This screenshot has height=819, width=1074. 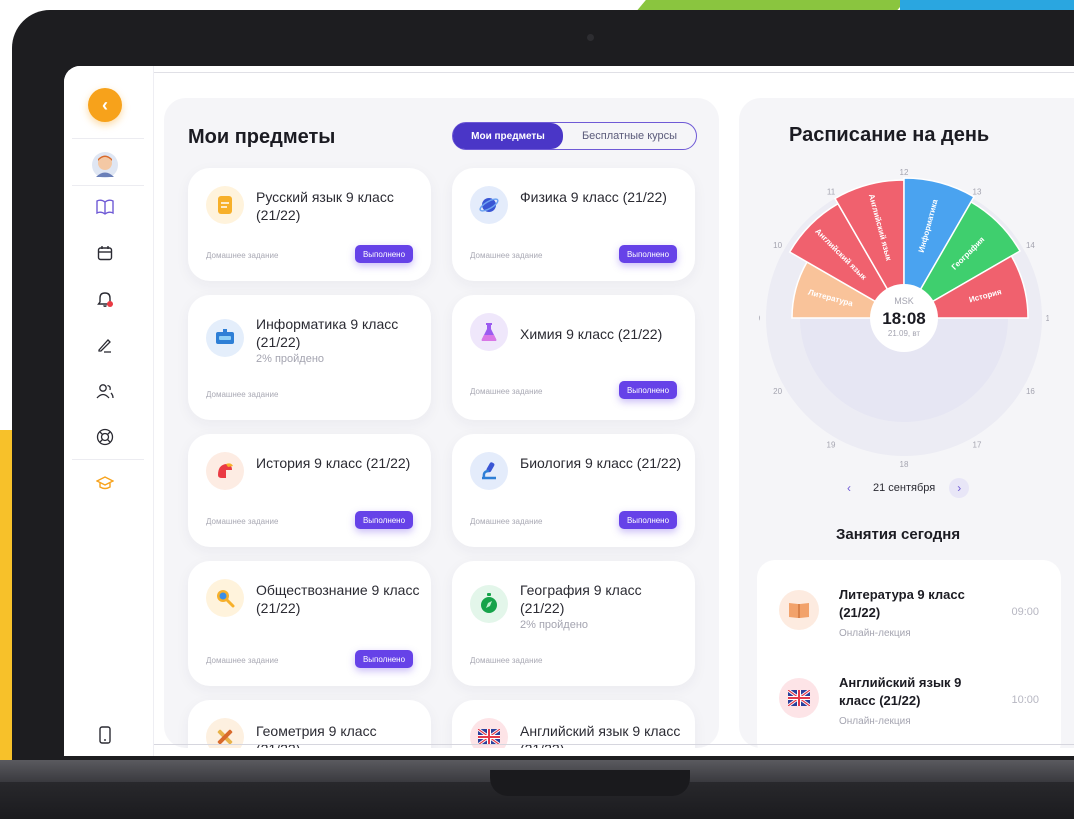 I want to click on today-lessons-title: Занятия сегодня, so click(x=898, y=534).